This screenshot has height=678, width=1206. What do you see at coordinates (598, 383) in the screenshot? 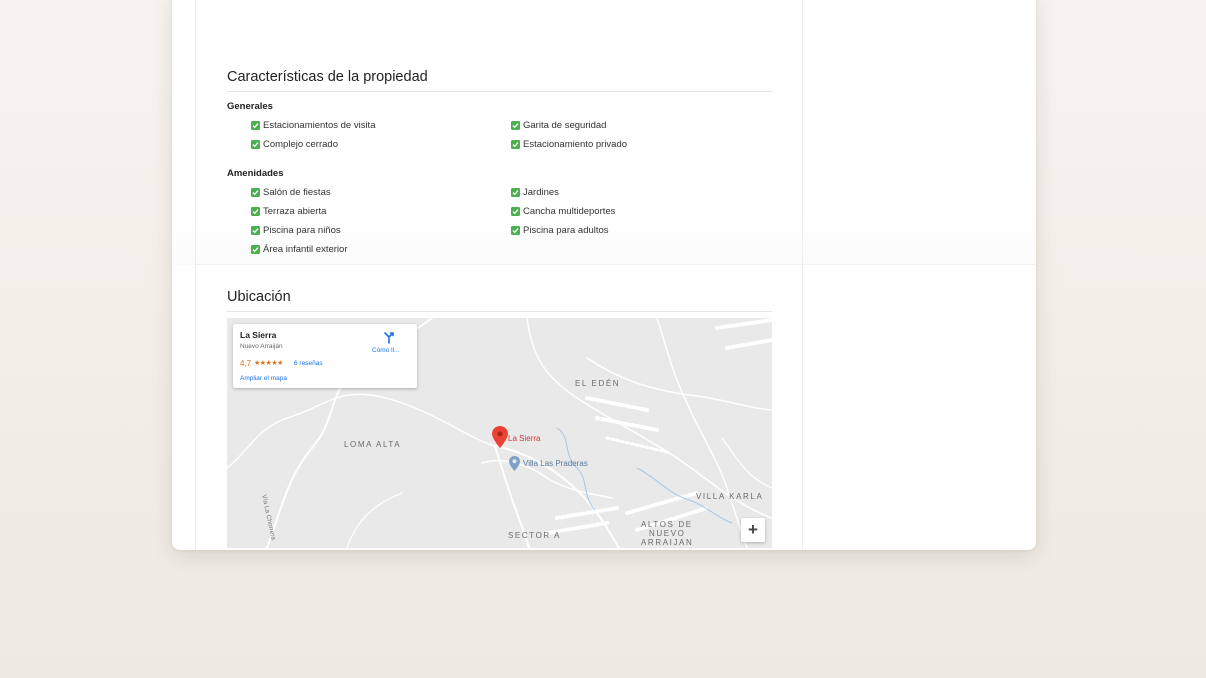
I see `map-area-label: EL EDÉN` at bounding box center [598, 383].